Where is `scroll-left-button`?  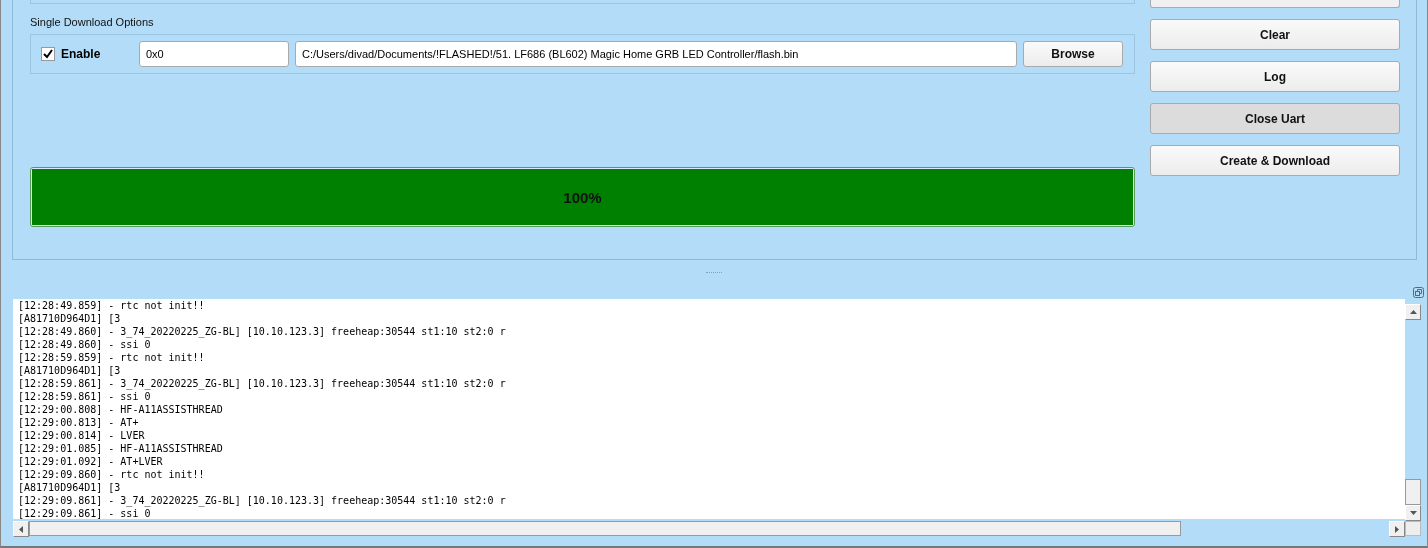 scroll-left-button is located at coordinates (21, 529).